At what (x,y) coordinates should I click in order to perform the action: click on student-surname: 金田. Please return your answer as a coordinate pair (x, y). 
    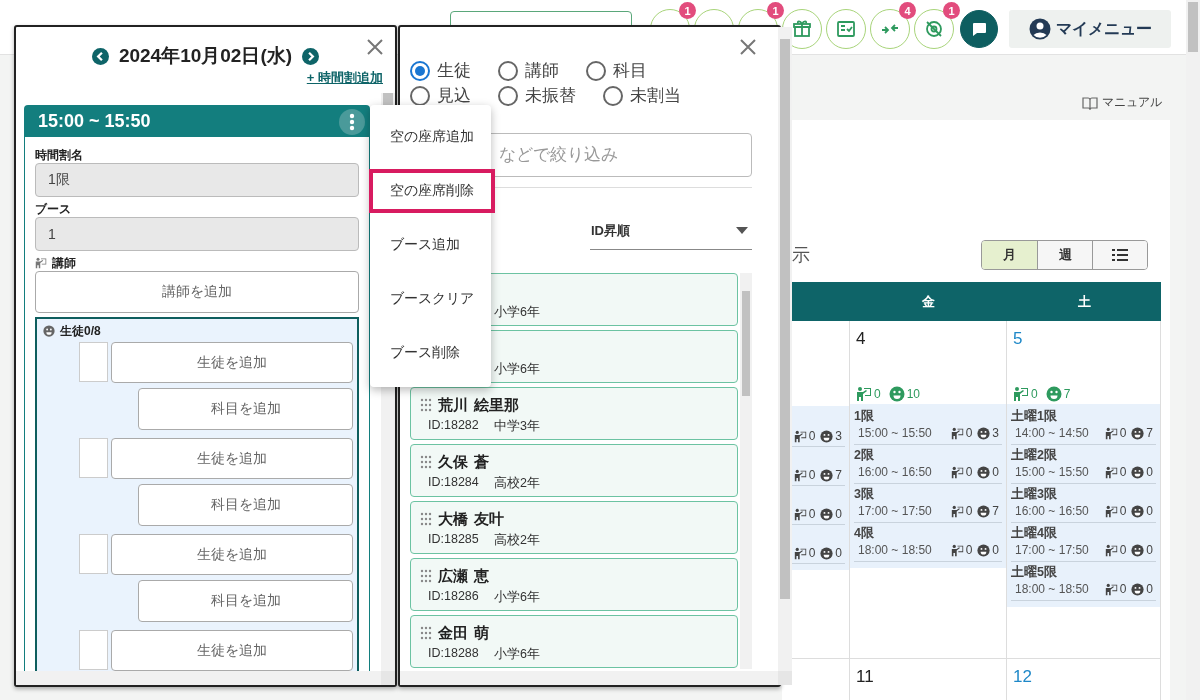
    Looking at the image, I should click on (453, 633).